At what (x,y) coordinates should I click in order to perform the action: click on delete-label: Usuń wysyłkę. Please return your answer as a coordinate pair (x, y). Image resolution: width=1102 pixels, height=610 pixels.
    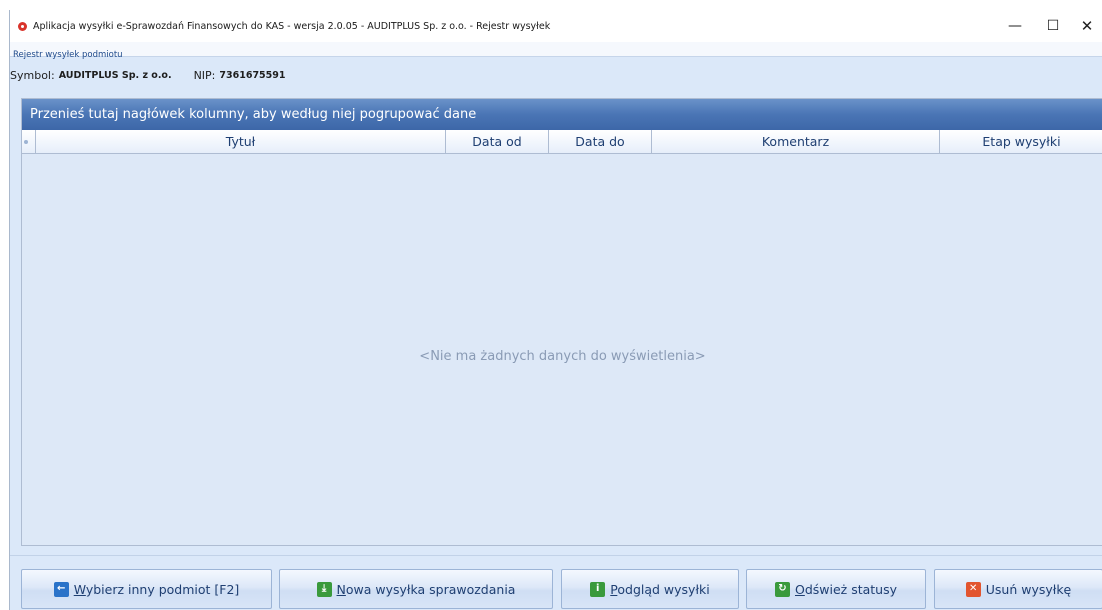
    Looking at the image, I should click on (1028, 589).